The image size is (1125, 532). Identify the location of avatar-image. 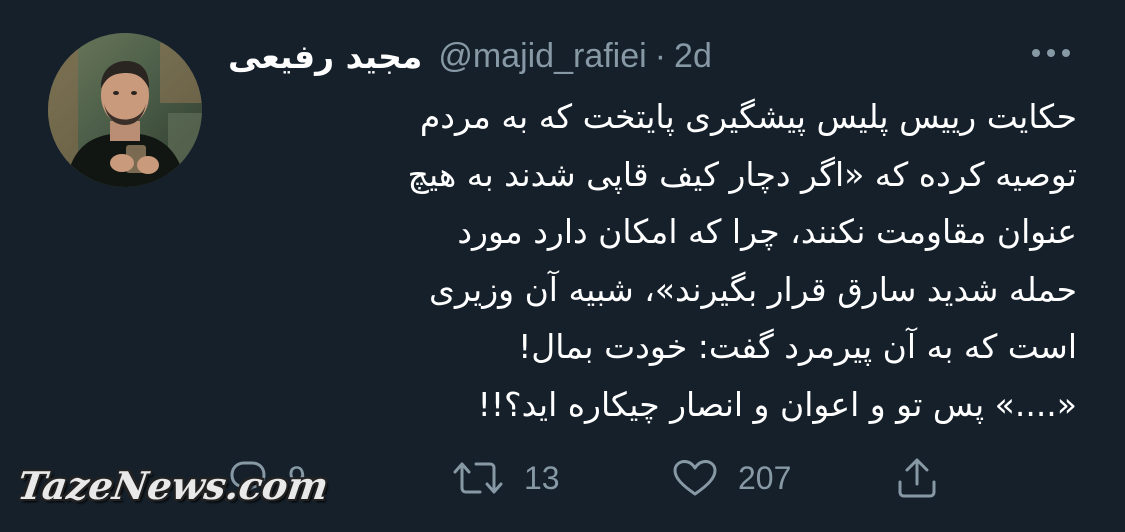
(125, 110).